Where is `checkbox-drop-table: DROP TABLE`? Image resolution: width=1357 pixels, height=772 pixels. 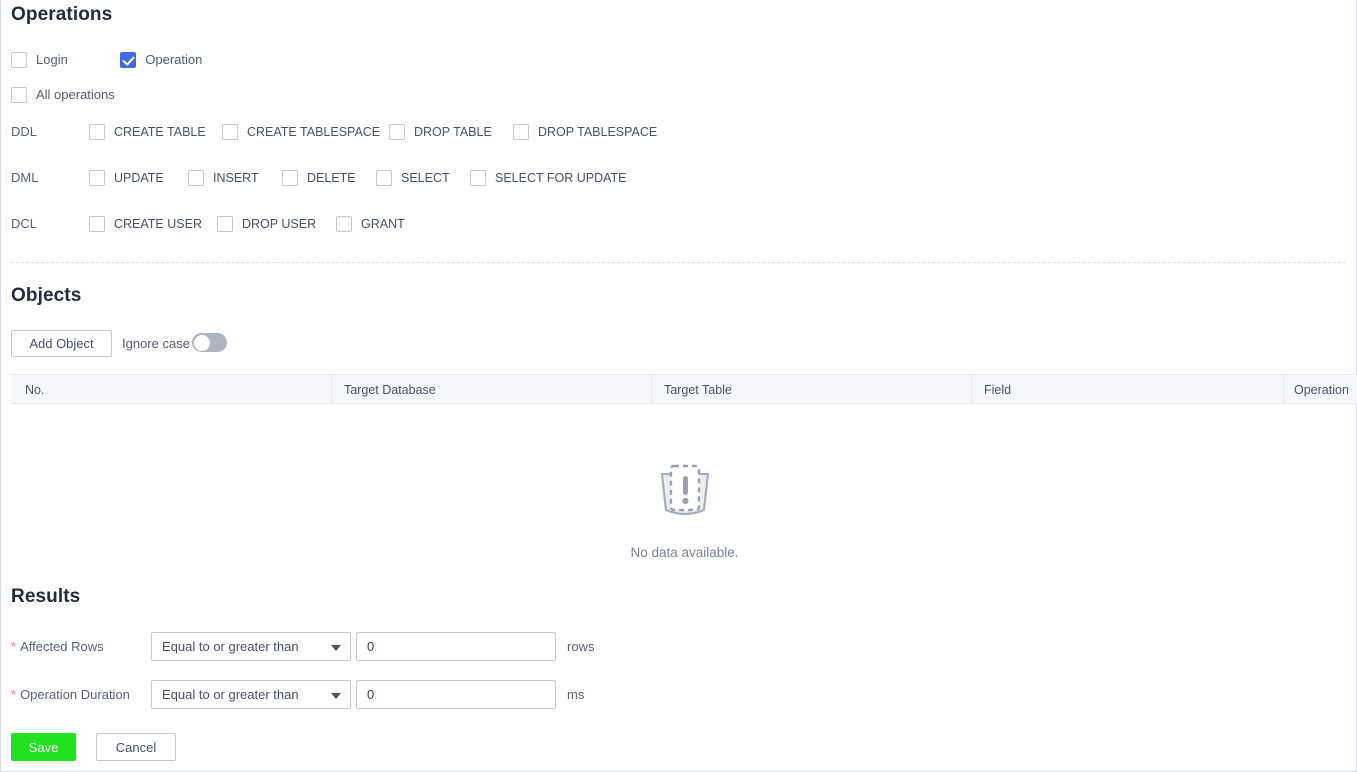 checkbox-drop-table: DROP TABLE is located at coordinates (440, 132).